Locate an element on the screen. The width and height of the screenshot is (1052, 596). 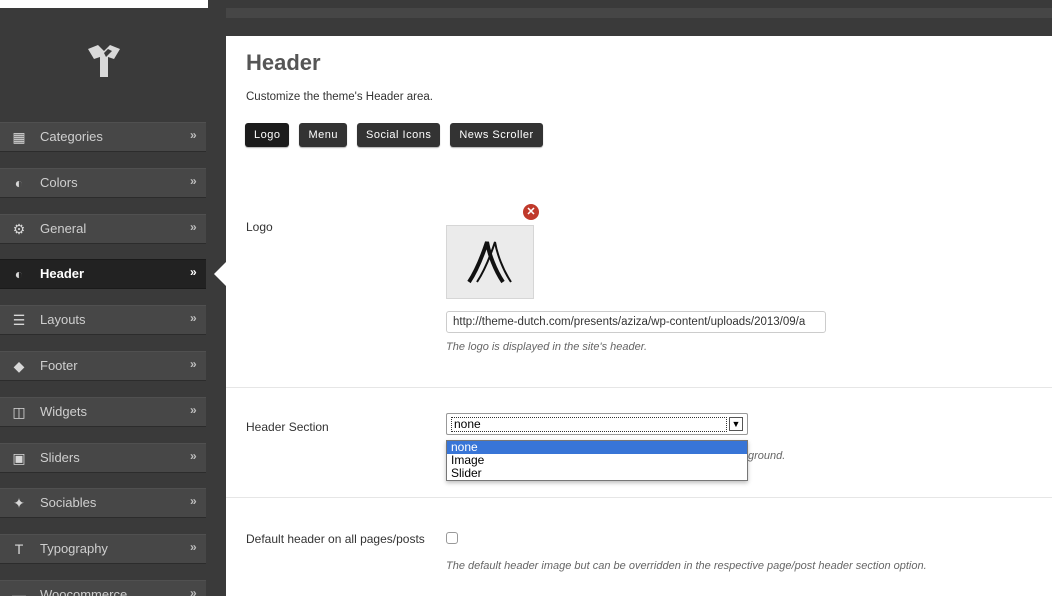
page-title: Header is located at coordinates (283, 62).